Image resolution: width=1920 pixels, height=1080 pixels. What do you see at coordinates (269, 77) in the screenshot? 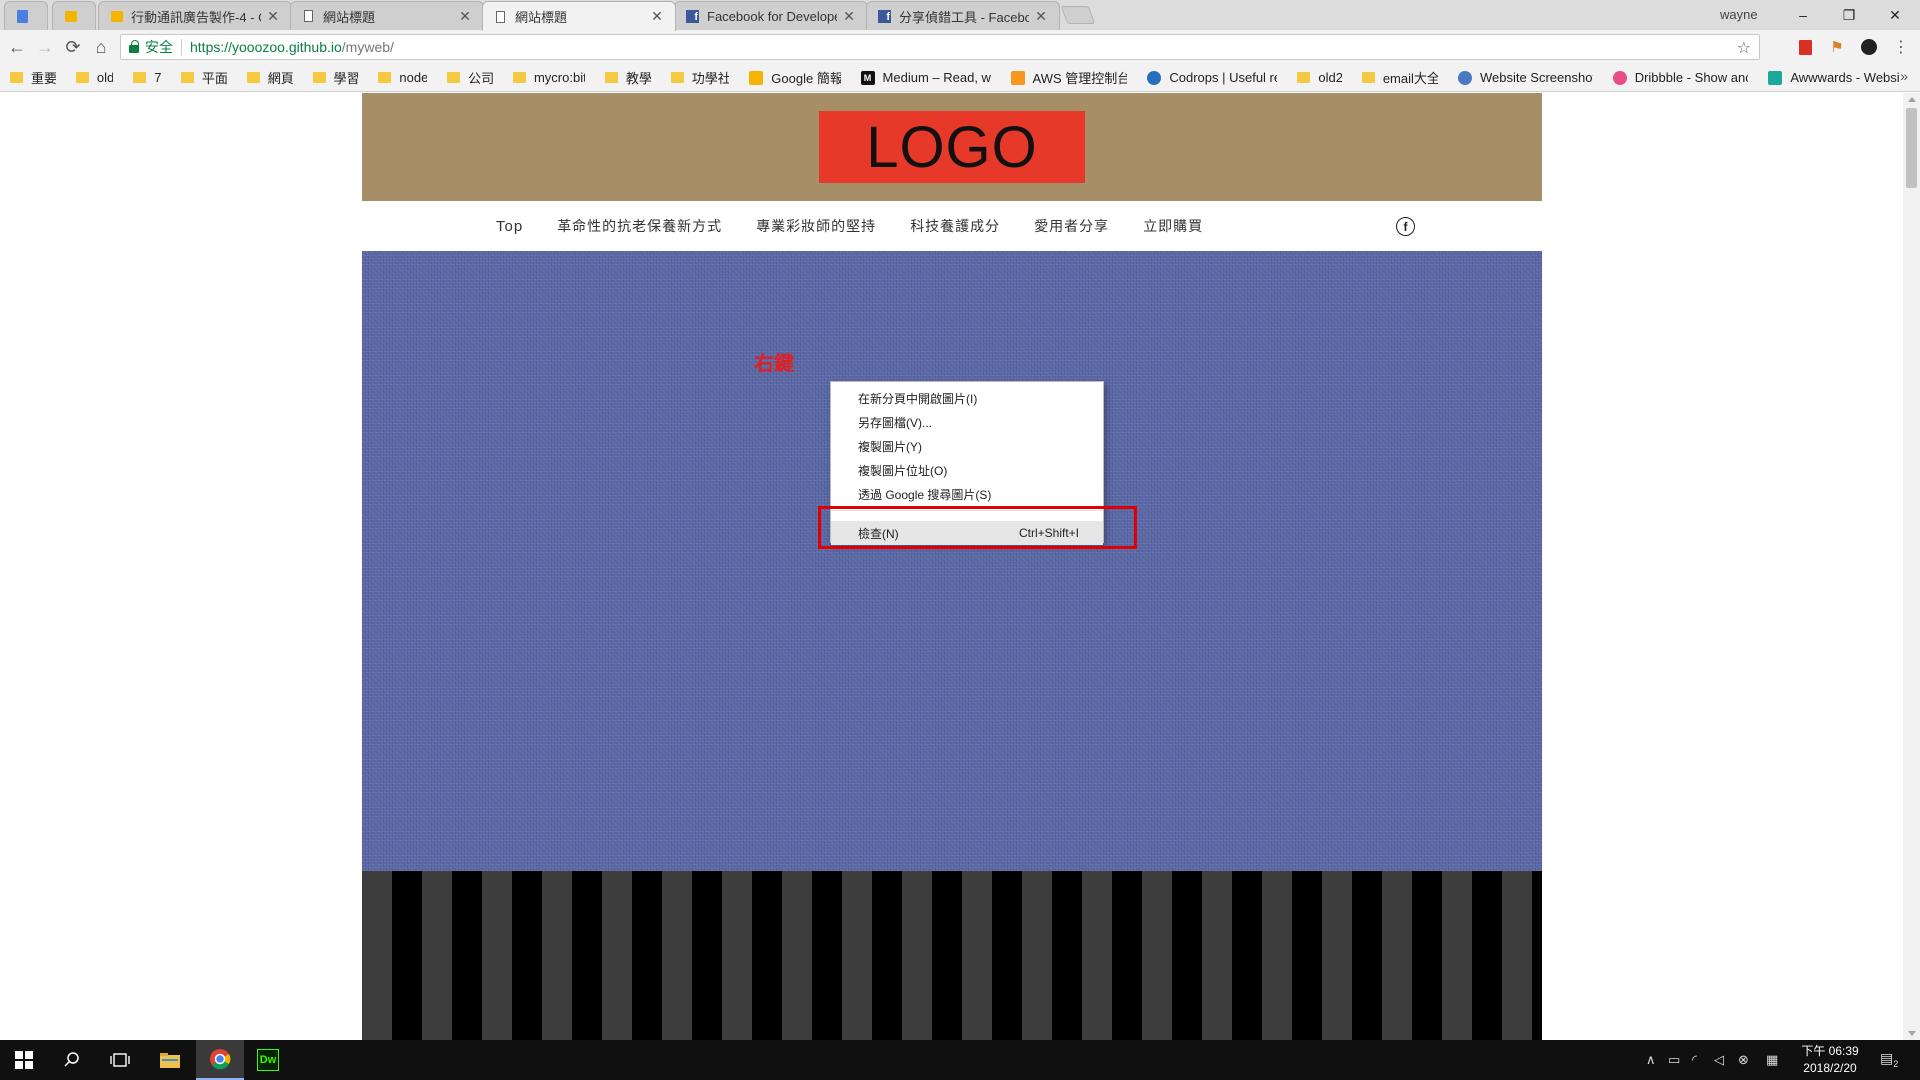
I see `bookmark-item: 網頁` at bounding box center [269, 77].